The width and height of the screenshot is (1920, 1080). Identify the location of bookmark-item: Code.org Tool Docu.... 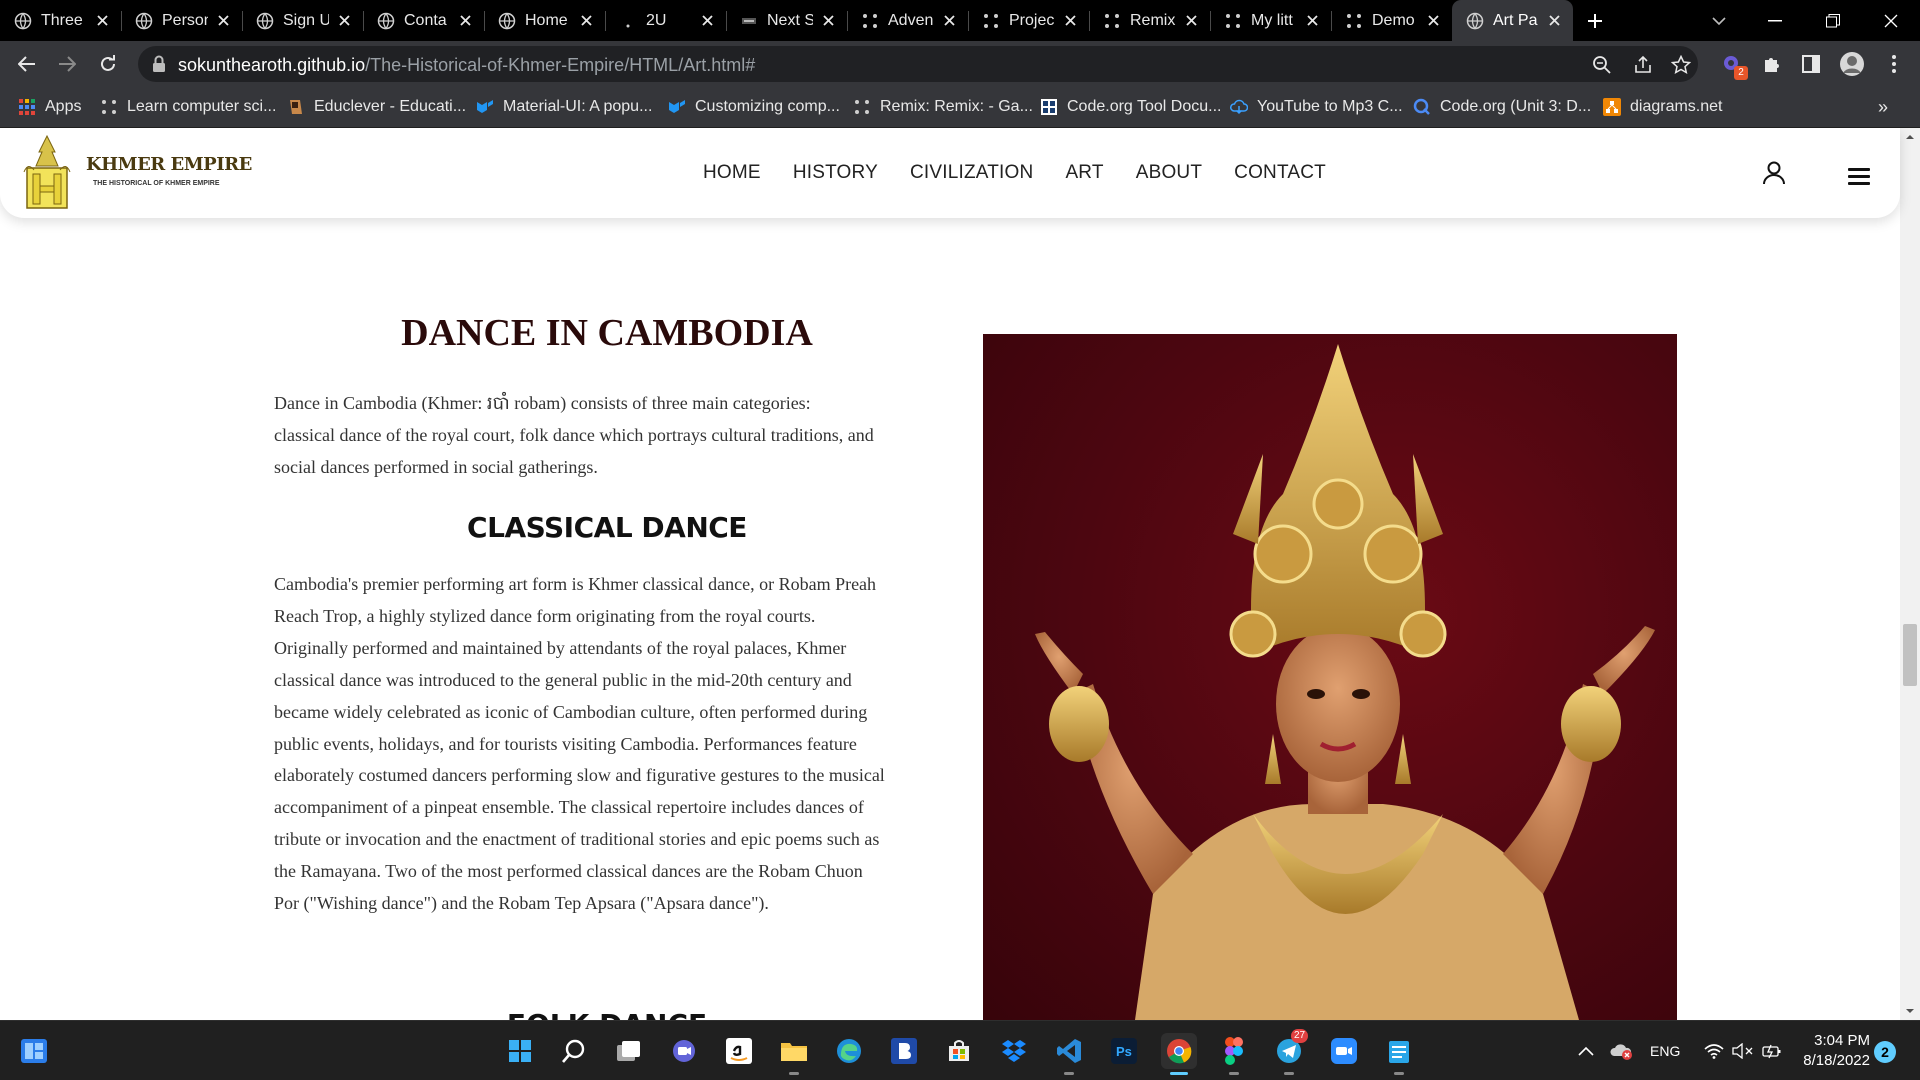
(1130, 107).